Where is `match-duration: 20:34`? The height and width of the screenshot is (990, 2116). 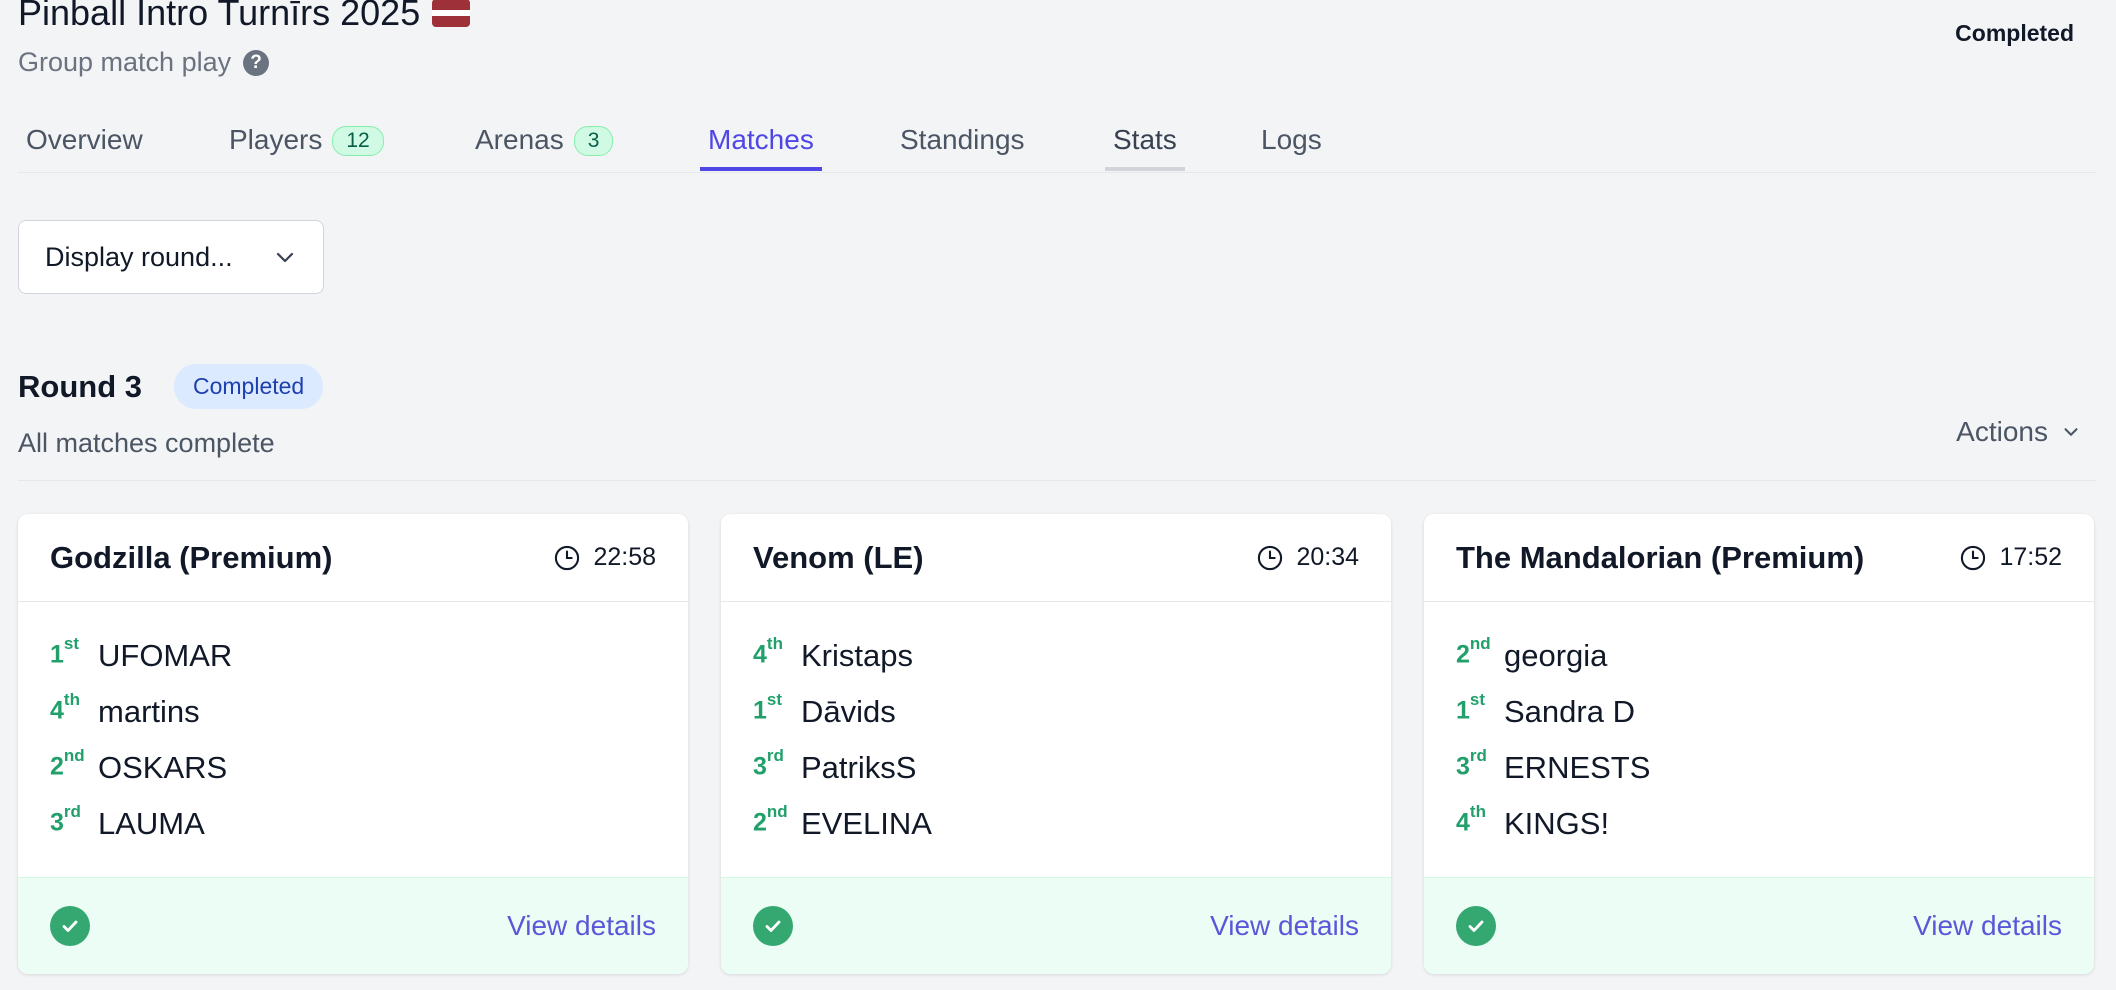 match-duration: 20:34 is located at coordinates (1307, 557).